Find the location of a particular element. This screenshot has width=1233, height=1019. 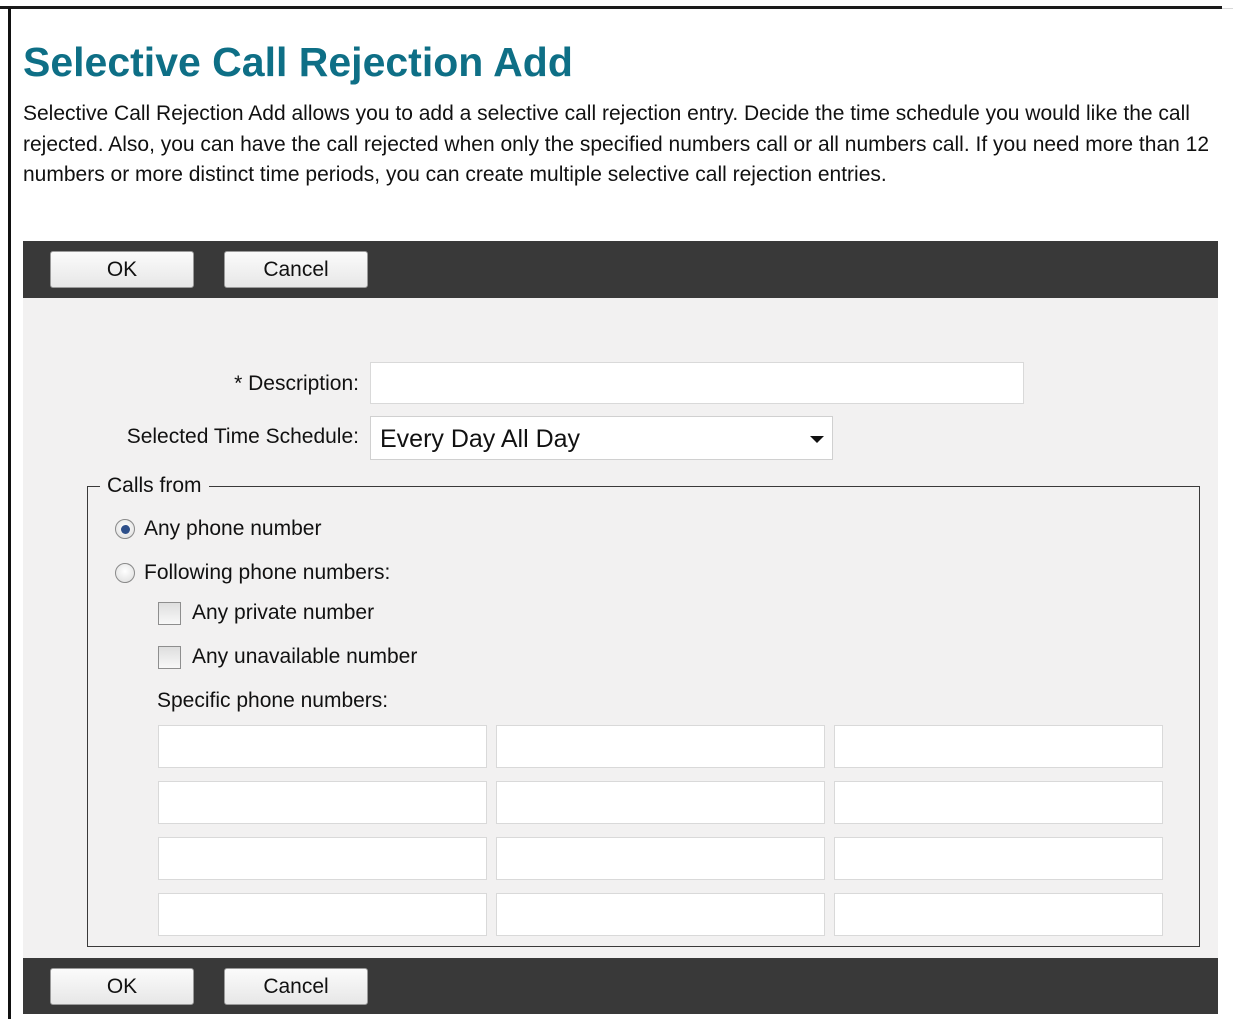

bottom-button-bar: OK Cancel is located at coordinates (620, 986).